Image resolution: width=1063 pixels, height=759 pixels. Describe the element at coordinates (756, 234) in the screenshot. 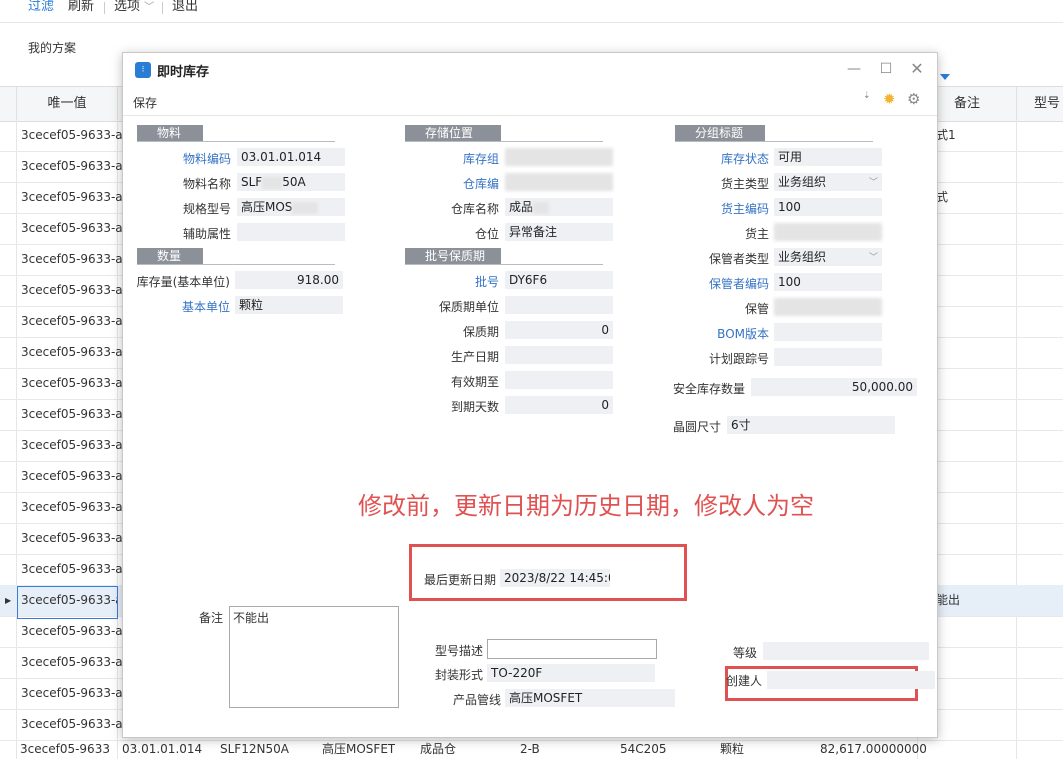

I see `owner-name-label: 货主` at that location.